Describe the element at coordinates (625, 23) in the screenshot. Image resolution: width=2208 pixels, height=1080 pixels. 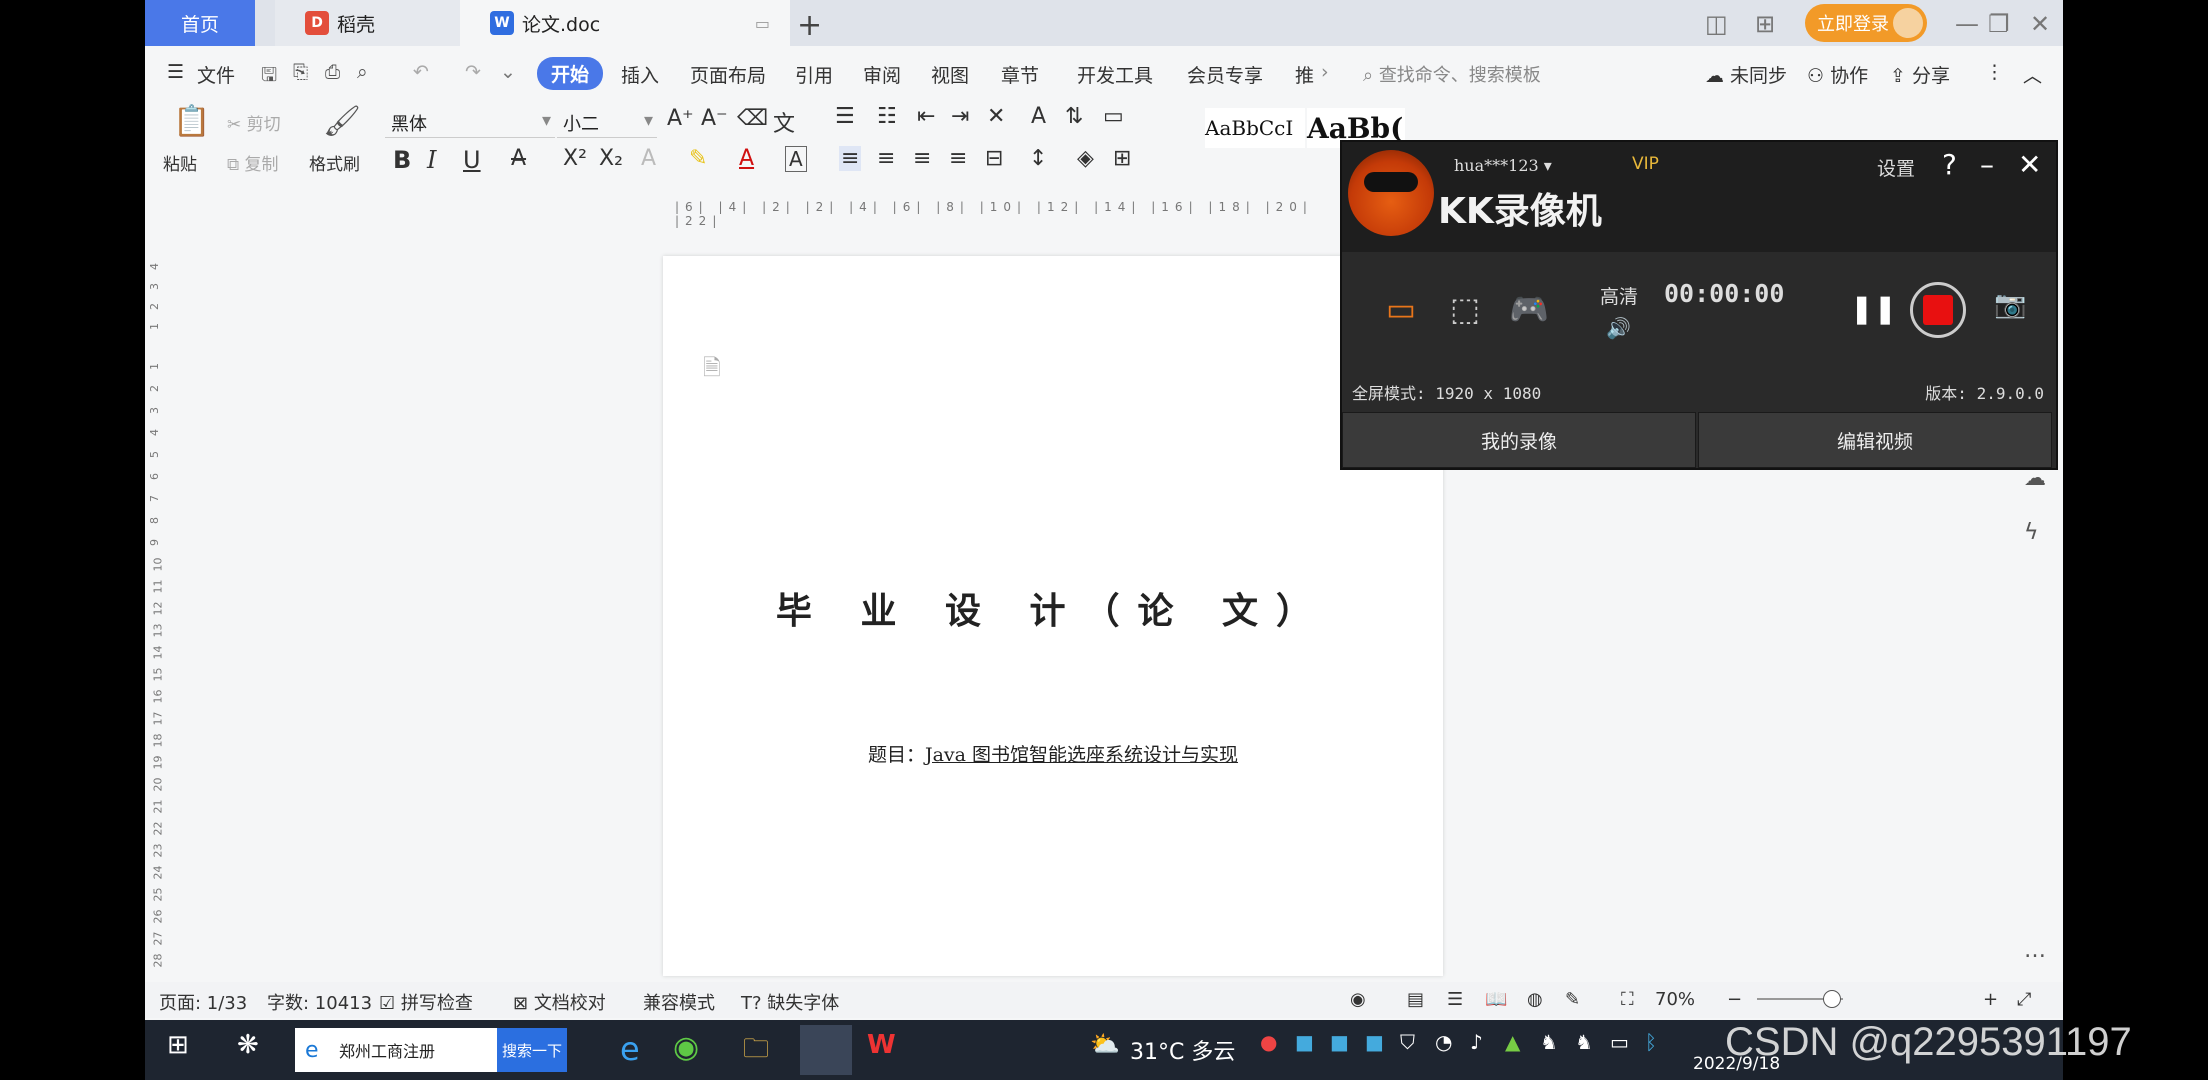
I see `tab-document: W 论文.doc ▭` at that location.